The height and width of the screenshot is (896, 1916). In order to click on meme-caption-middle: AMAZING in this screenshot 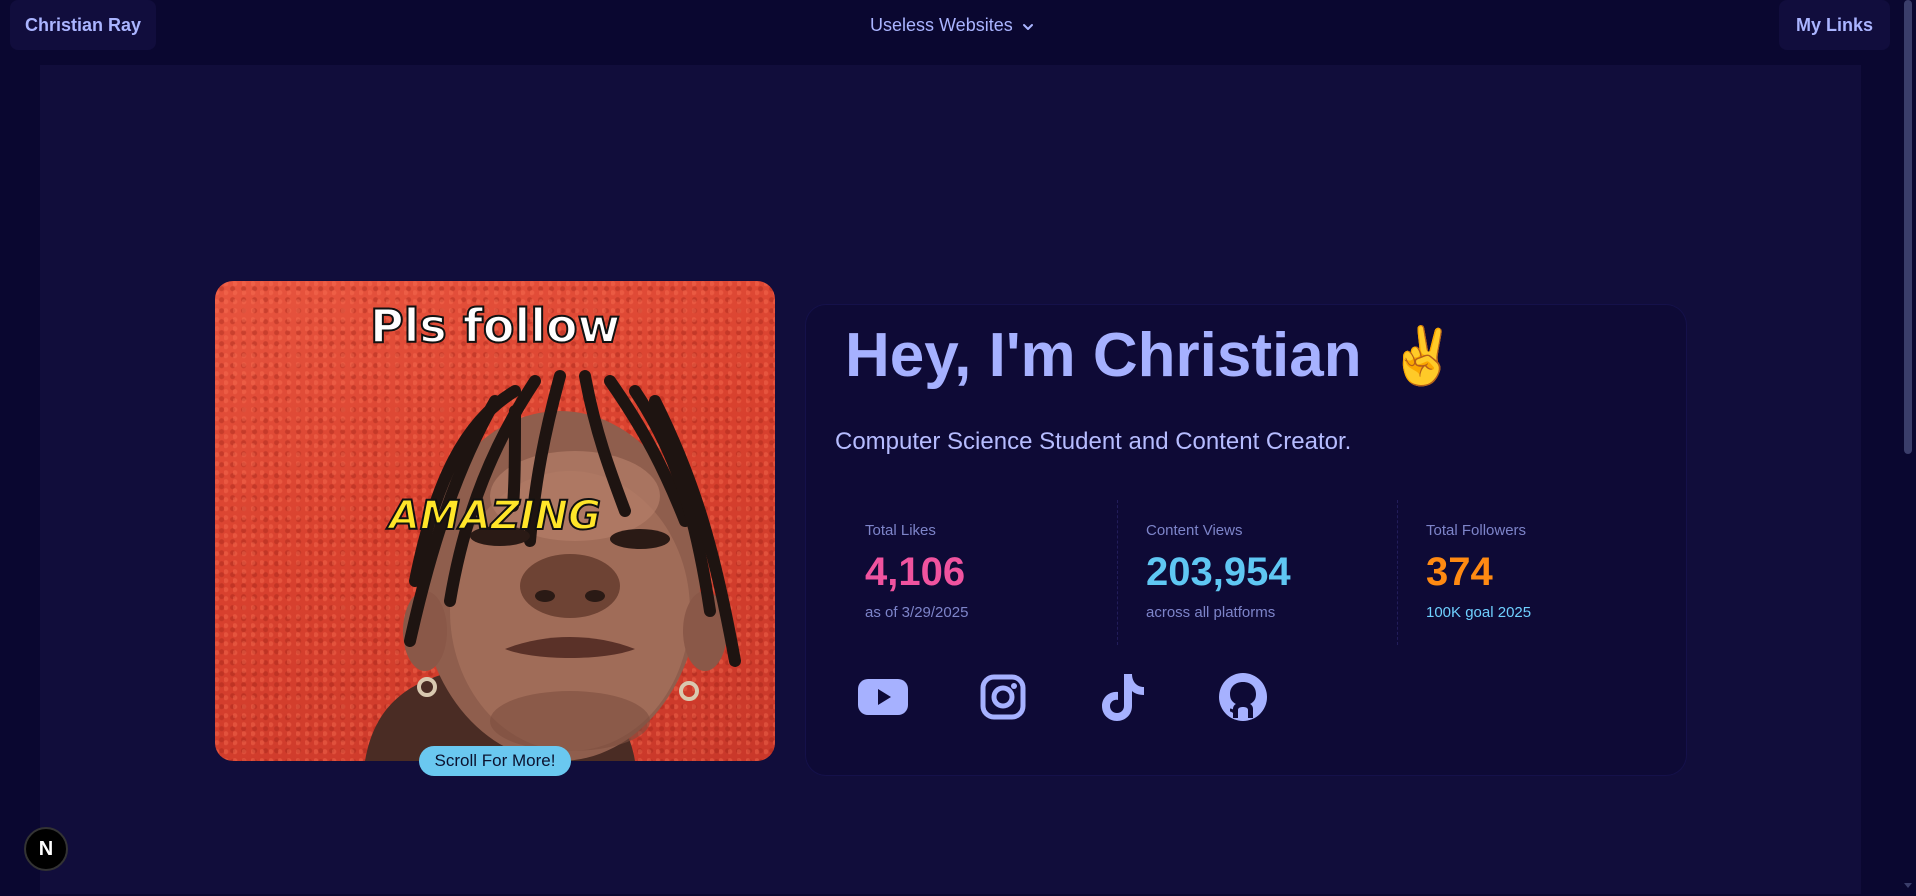, I will do `click(495, 516)`.